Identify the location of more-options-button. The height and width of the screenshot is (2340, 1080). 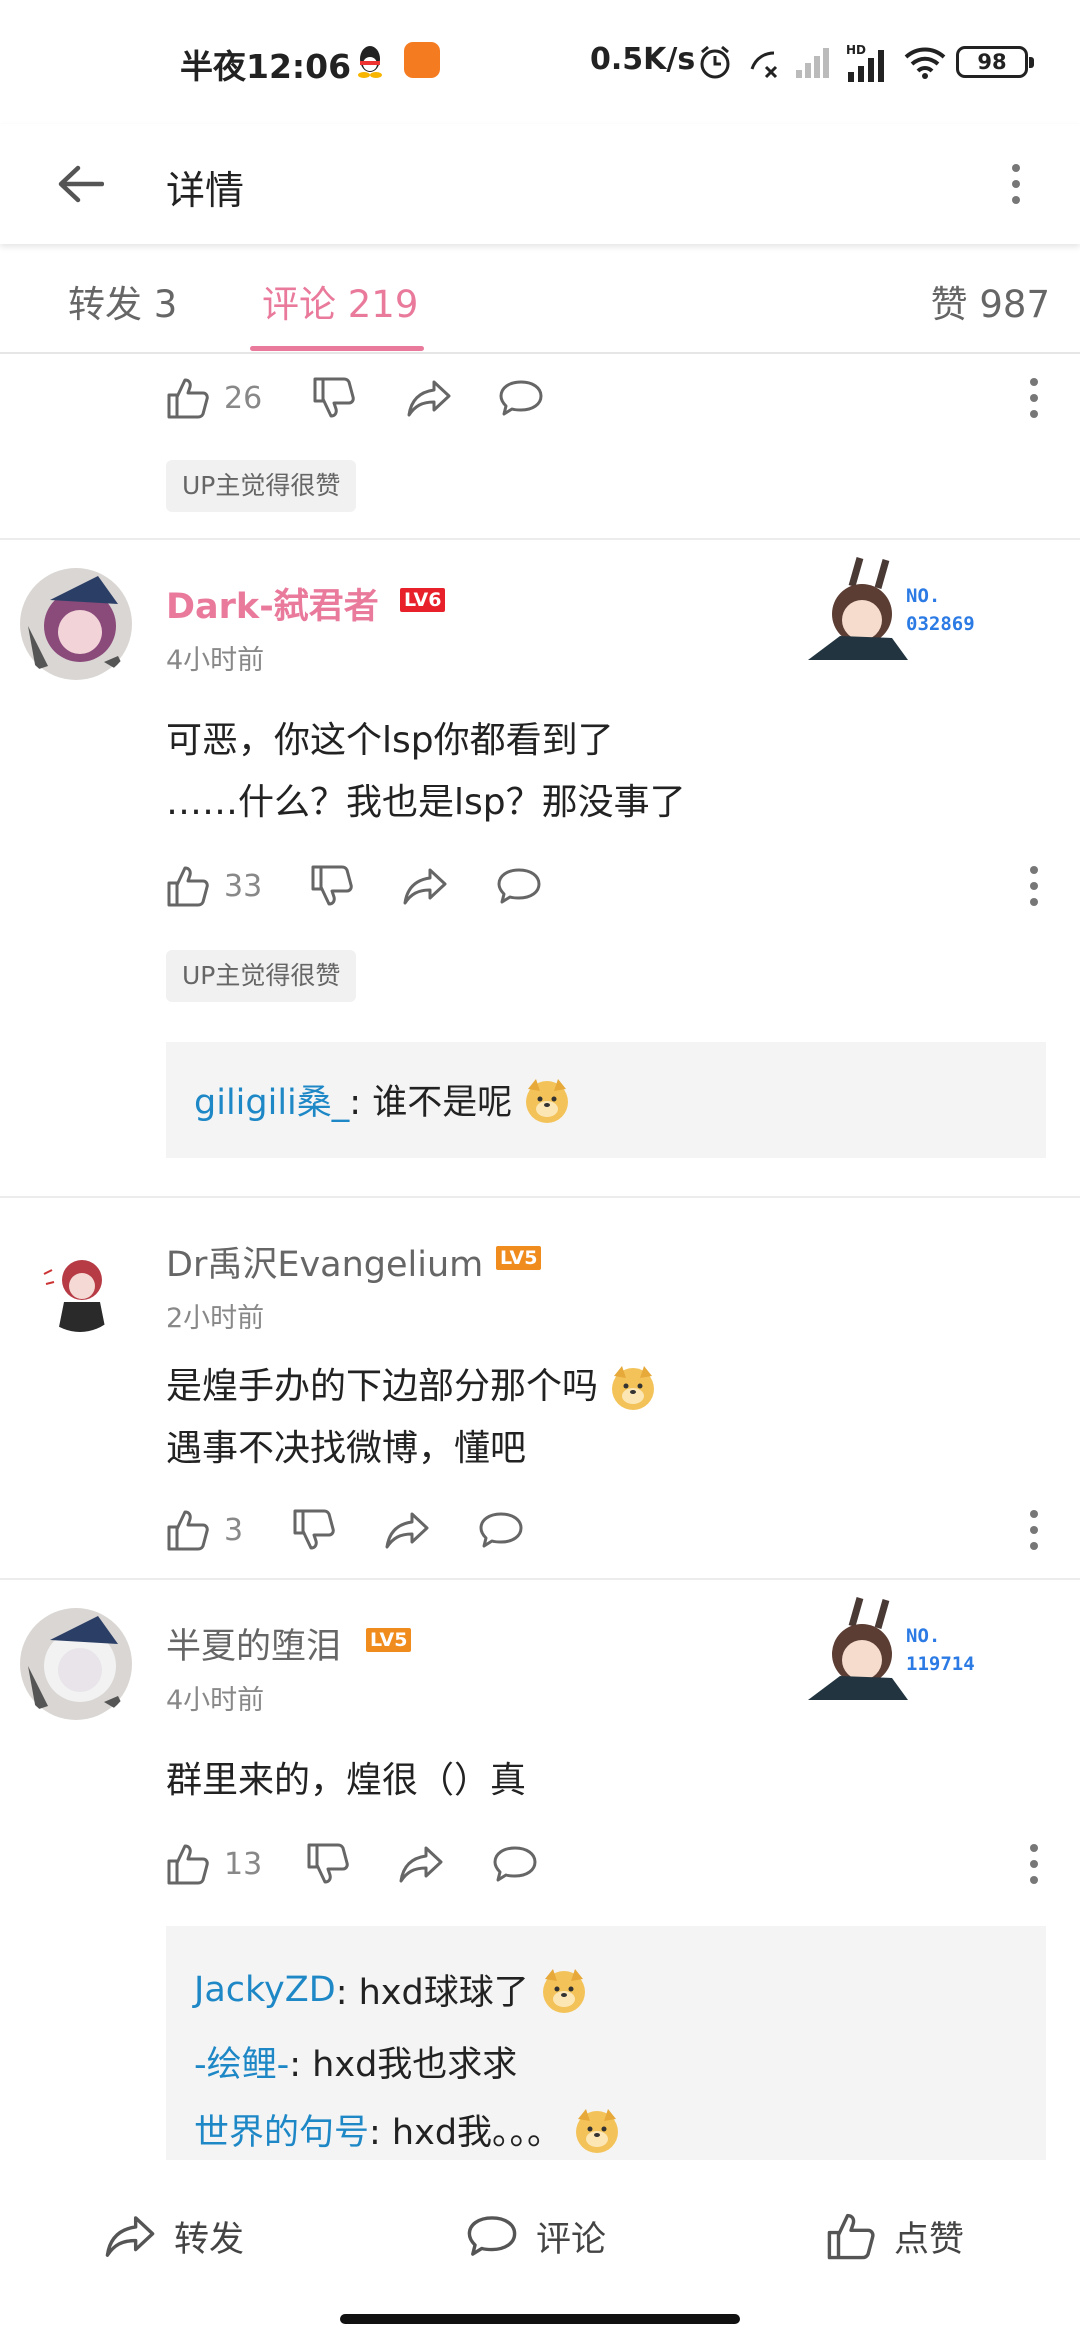
(1016, 184).